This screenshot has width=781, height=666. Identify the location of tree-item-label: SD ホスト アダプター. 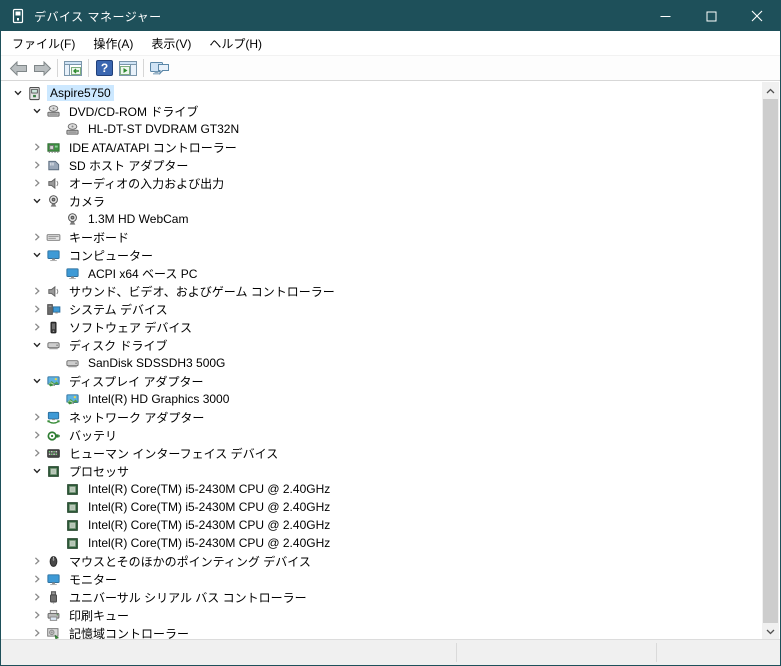
(128, 165).